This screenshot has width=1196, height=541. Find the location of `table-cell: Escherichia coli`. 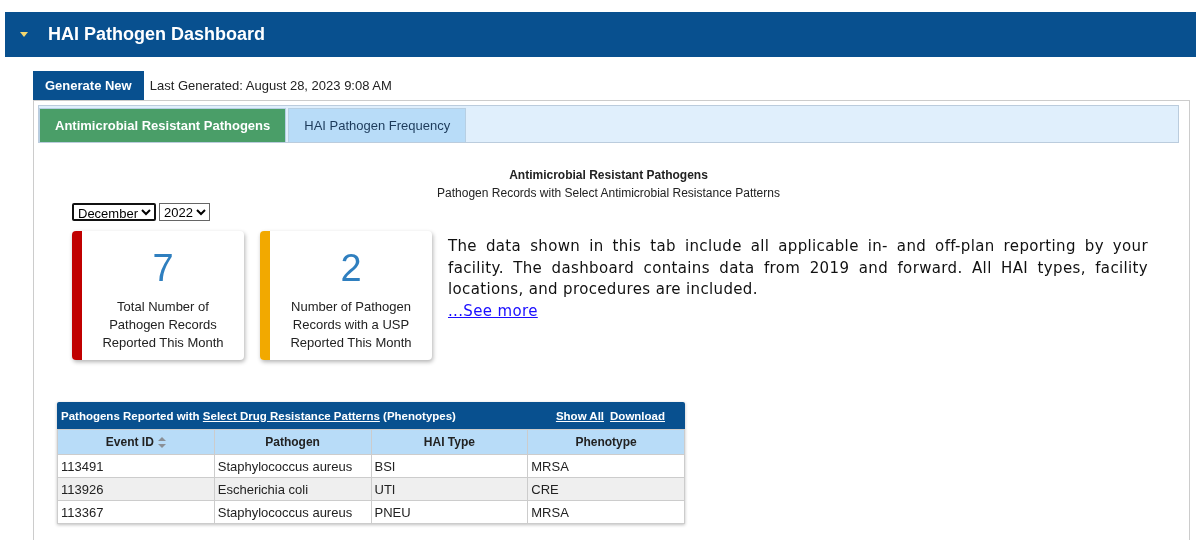

table-cell: Escherichia coli is located at coordinates (292, 489).